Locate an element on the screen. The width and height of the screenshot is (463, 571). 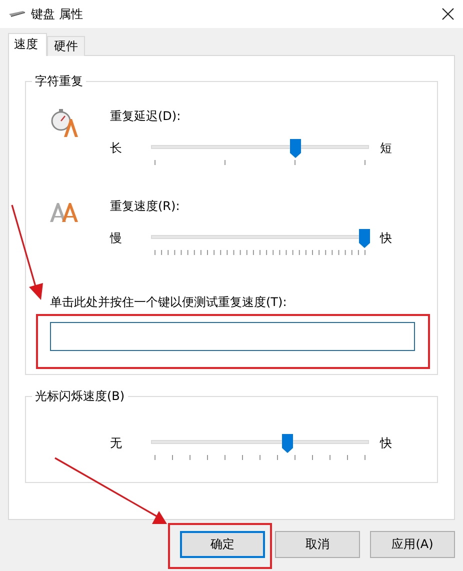
close-icon is located at coordinates (448, 14).